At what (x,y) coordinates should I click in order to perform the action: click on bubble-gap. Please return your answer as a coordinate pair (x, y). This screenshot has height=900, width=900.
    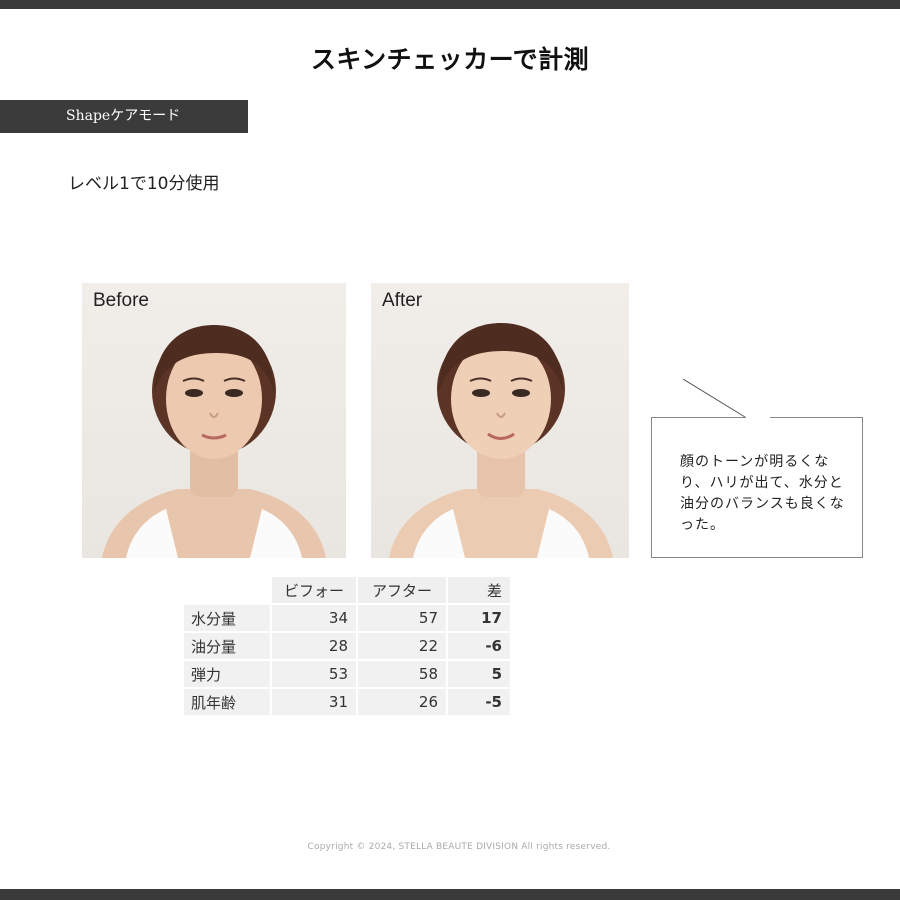
    Looking at the image, I should click on (758, 417).